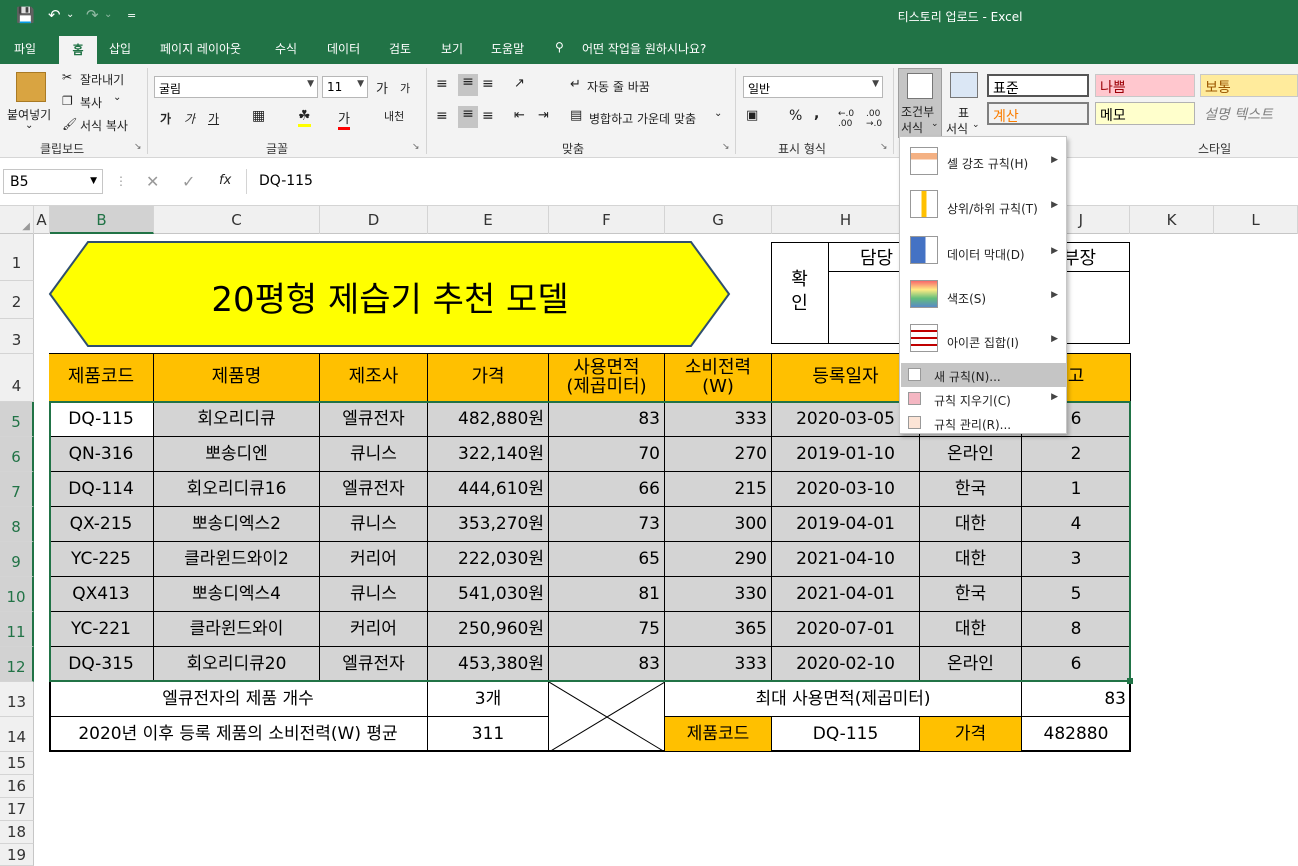  Describe the element at coordinates (971, 489) in the screenshot. I see `table-cell: 한국` at that location.